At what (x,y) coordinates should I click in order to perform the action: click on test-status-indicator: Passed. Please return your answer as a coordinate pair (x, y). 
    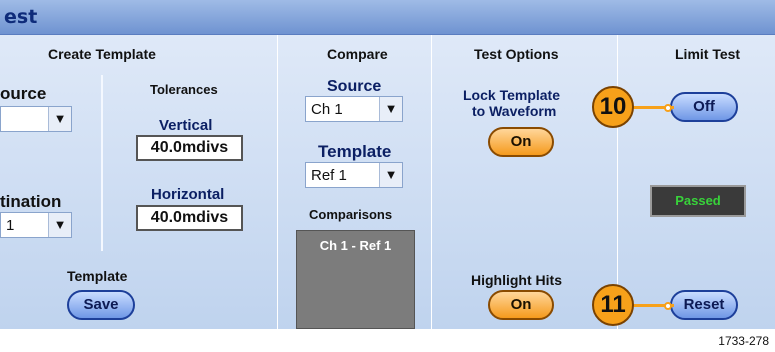
    Looking at the image, I should click on (698, 201).